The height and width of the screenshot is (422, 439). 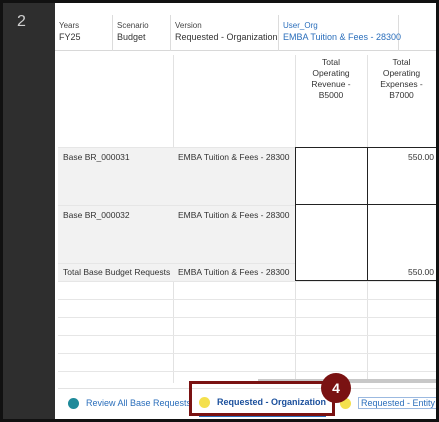 What do you see at coordinates (226, 37) in the screenshot?
I see `pov-value: Requested - Organization` at bounding box center [226, 37].